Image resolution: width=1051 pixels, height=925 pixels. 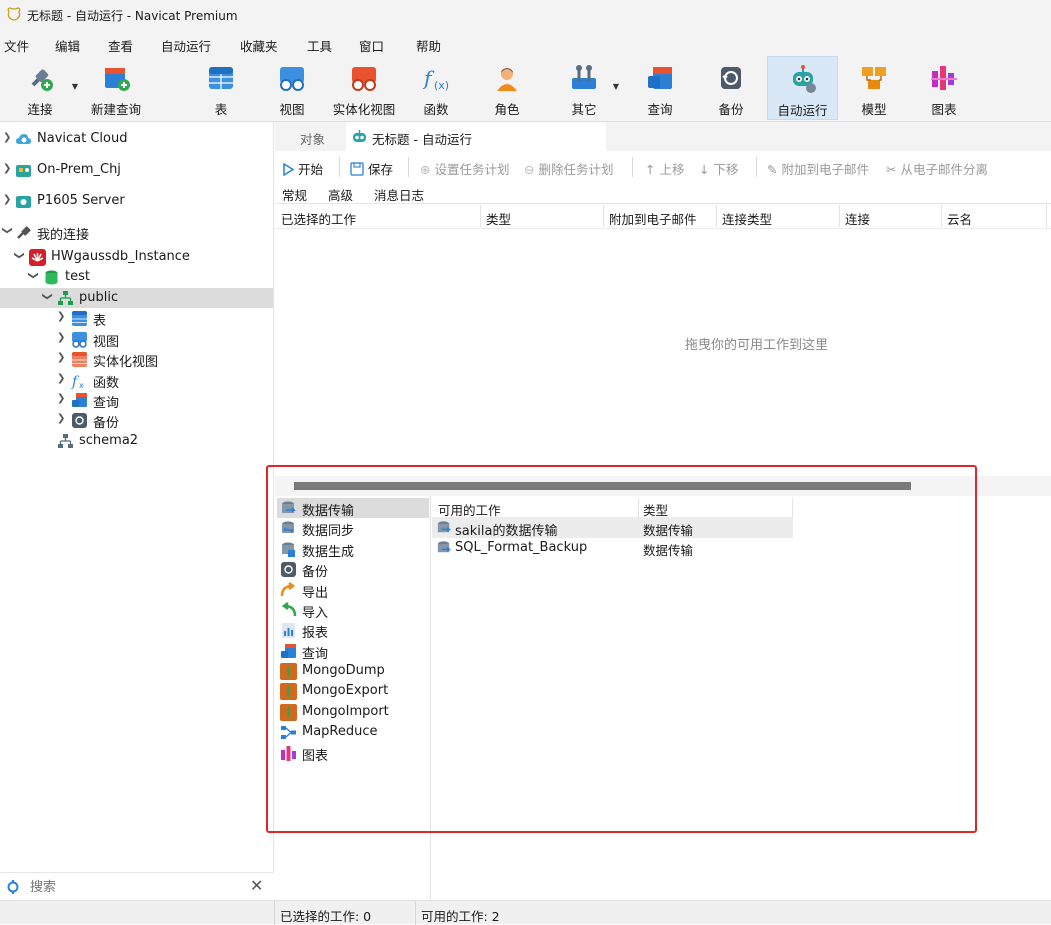 What do you see at coordinates (874, 88) in the screenshot?
I see `model-button: 模型` at bounding box center [874, 88].